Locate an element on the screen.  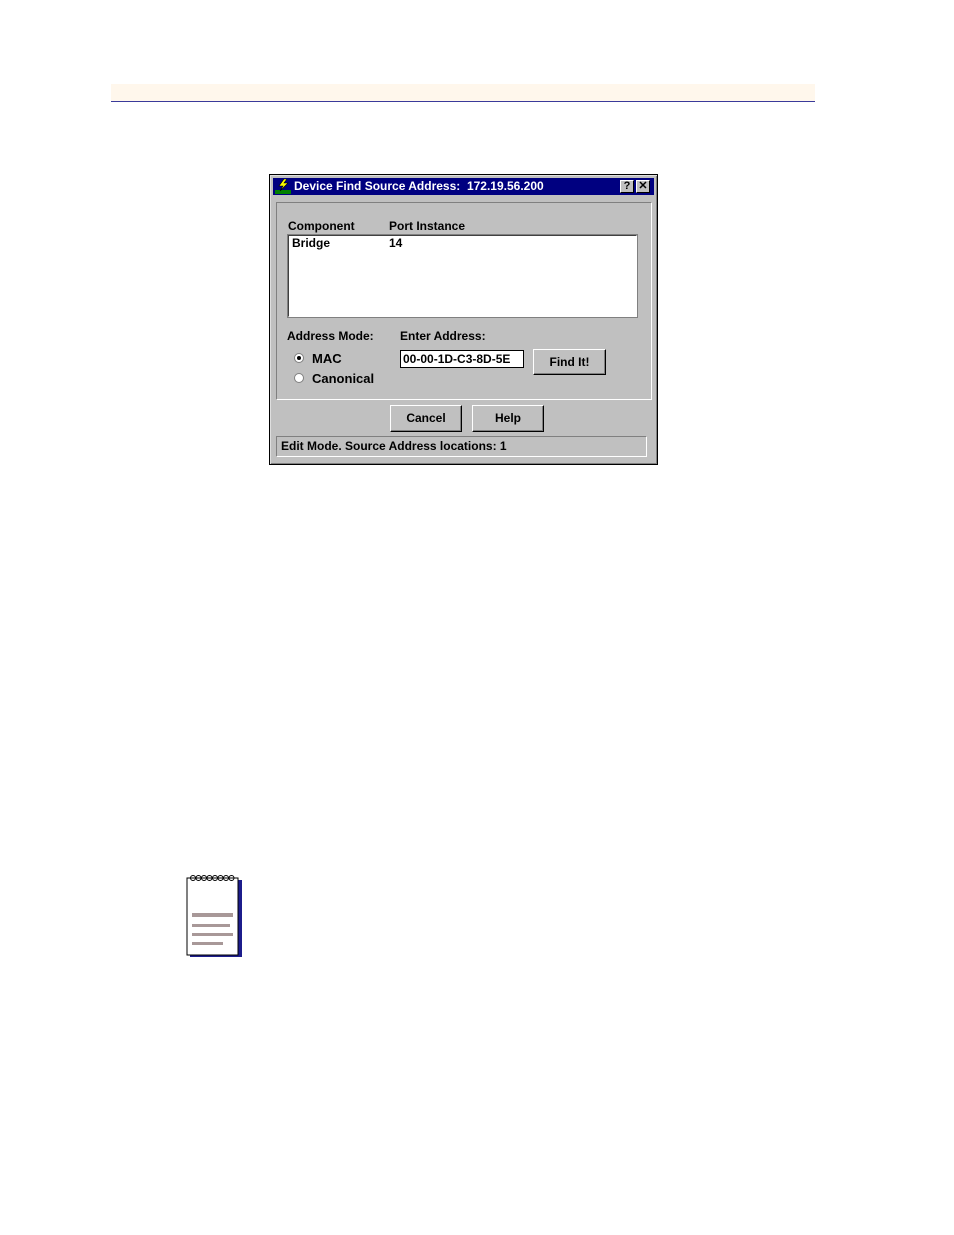
mac-radio-label: MAC is located at coordinates (327, 358).